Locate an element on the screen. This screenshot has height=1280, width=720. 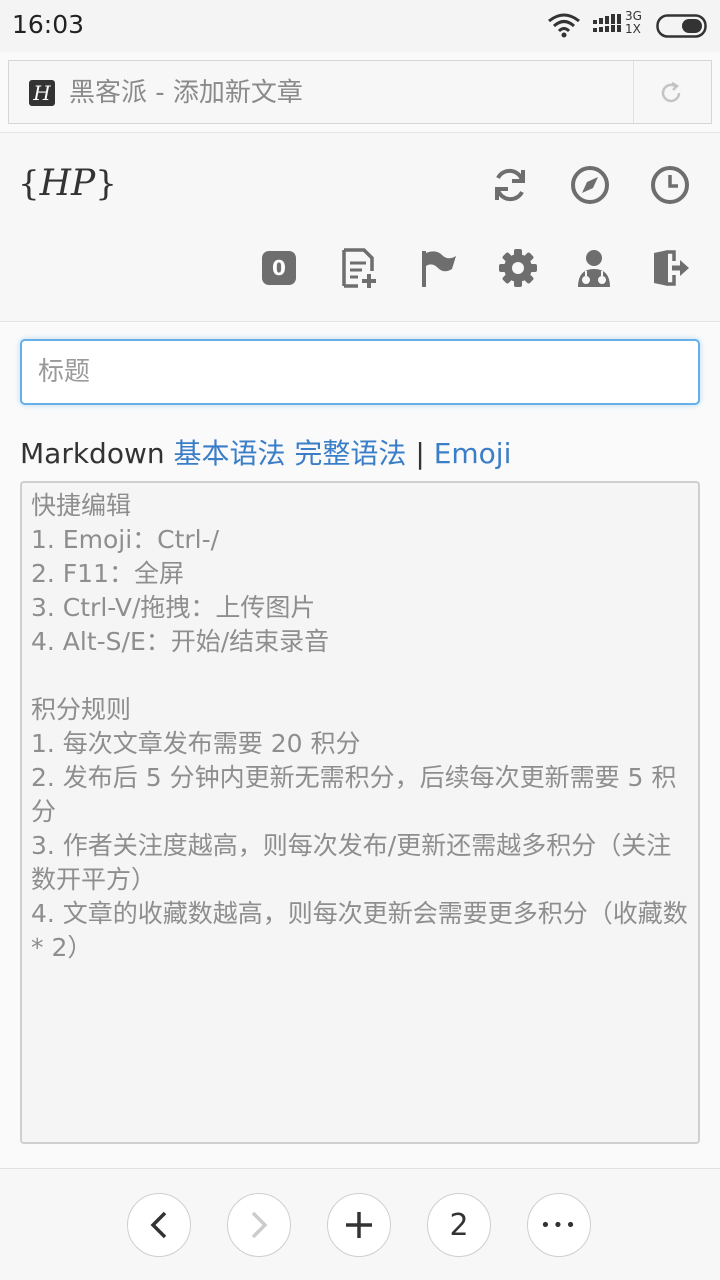
site-header: {HP} 0 is located at coordinates (360, 227).